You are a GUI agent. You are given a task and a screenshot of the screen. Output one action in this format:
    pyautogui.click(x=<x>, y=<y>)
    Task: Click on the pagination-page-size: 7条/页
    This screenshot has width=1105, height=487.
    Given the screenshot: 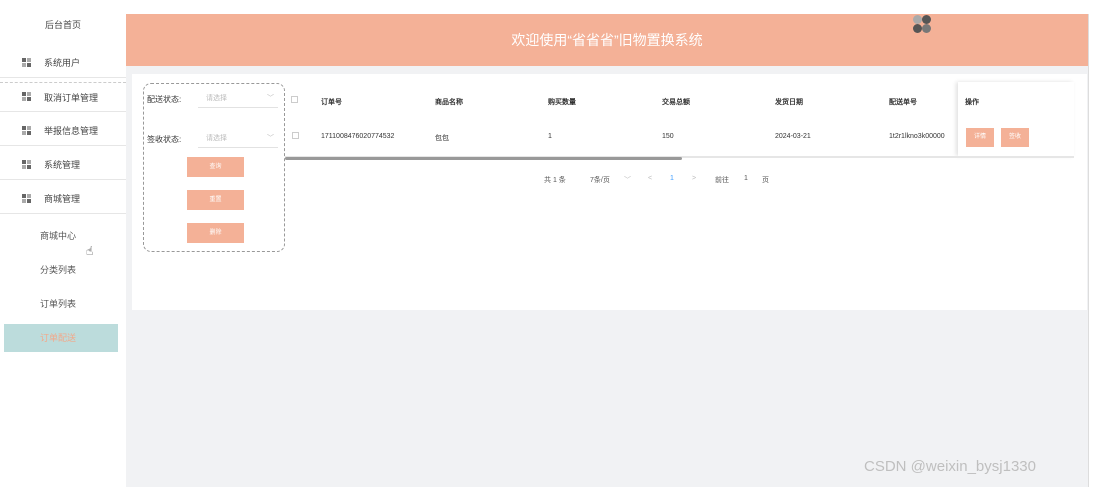 What is the action you would take?
    pyautogui.click(x=600, y=180)
    